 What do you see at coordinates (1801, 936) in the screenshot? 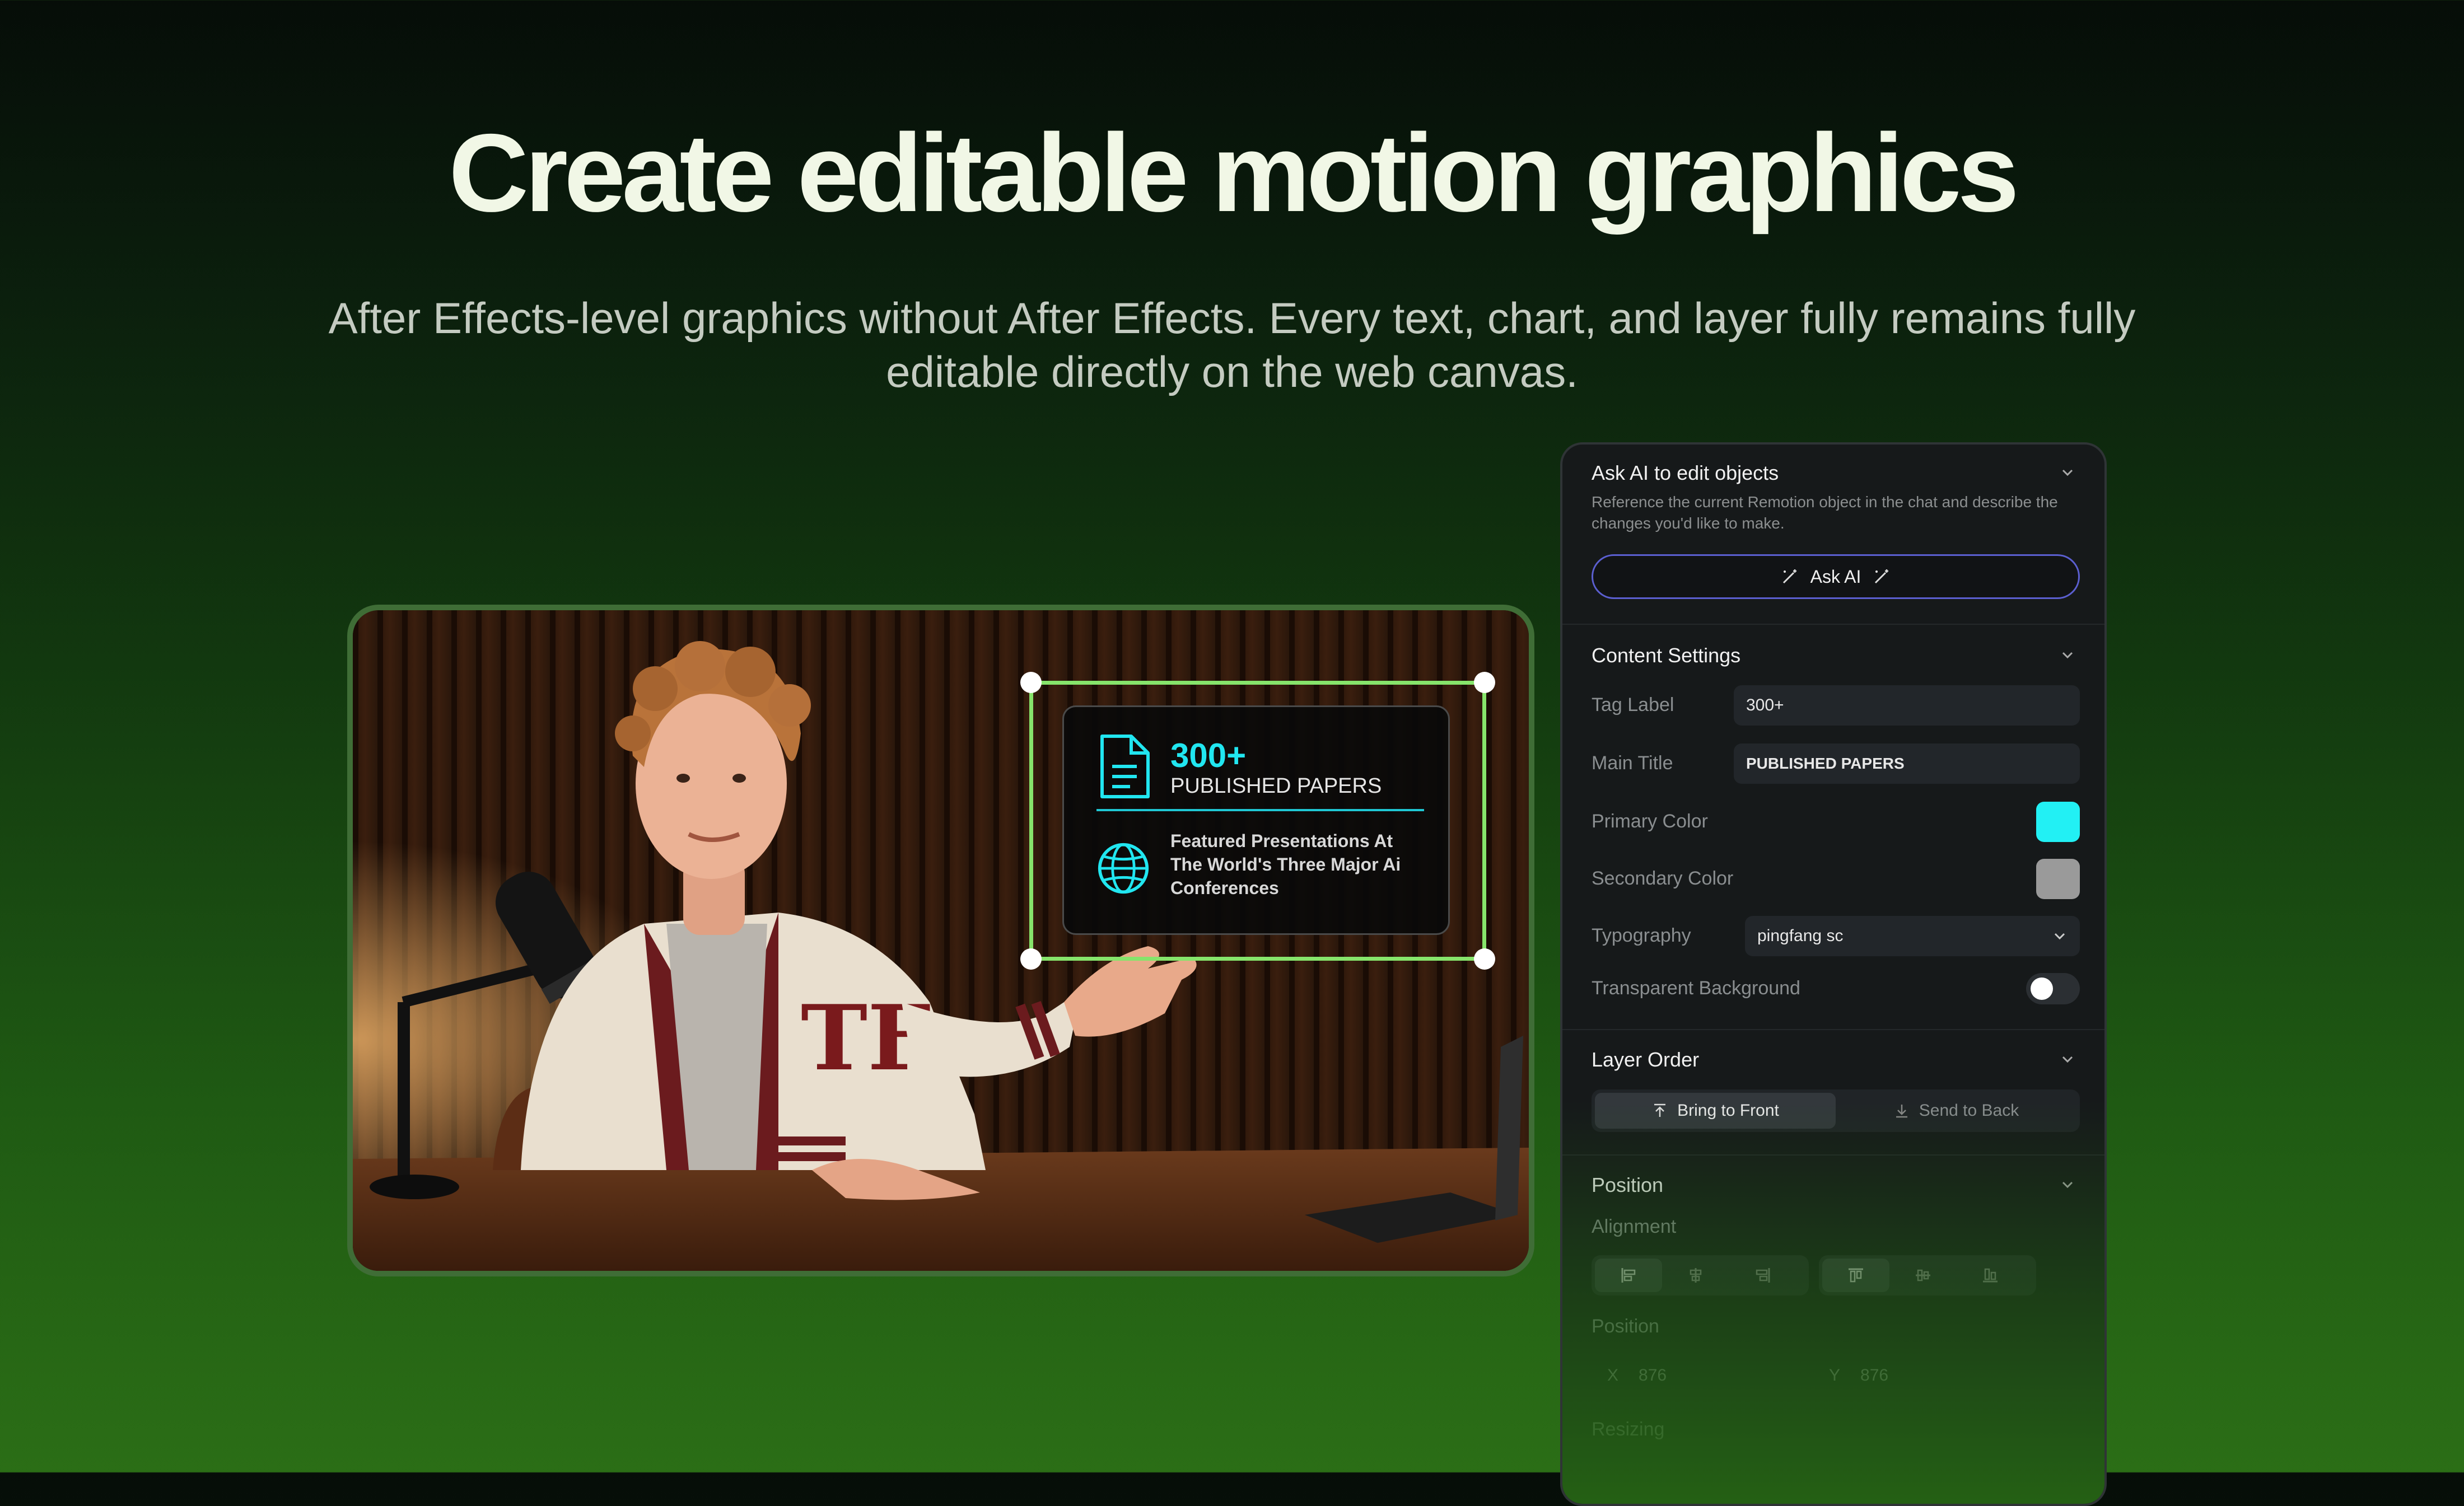
I see `typography-value: pingfang sc` at bounding box center [1801, 936].